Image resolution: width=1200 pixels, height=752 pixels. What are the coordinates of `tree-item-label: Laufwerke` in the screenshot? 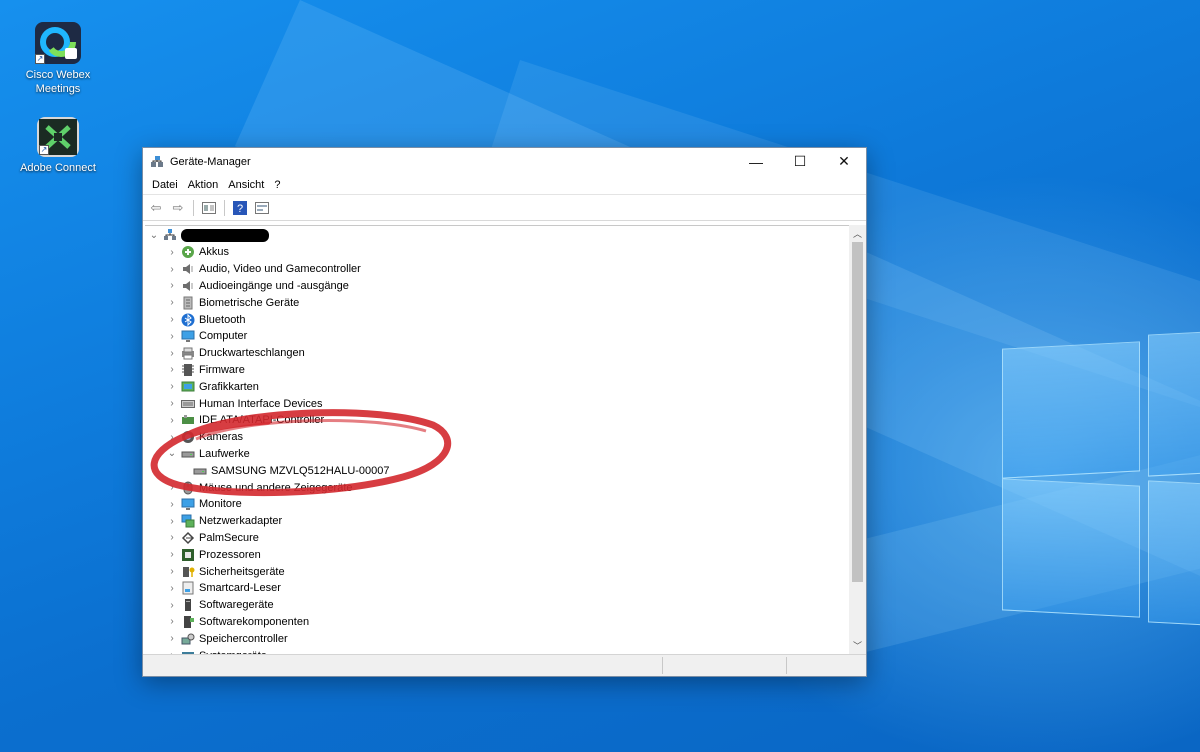 It's located at (224, 453).